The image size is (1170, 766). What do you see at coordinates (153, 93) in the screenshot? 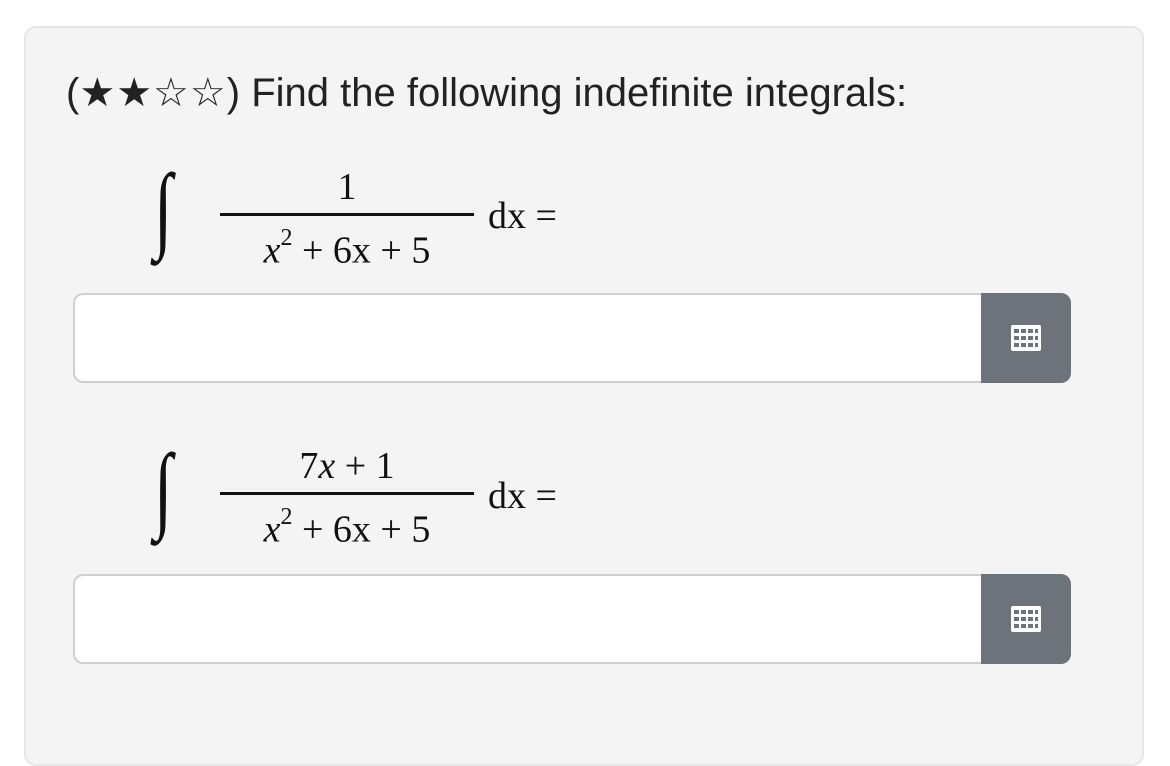
I see `difficulty-stars: ★★☆☆` at bounding box center [153, 93].